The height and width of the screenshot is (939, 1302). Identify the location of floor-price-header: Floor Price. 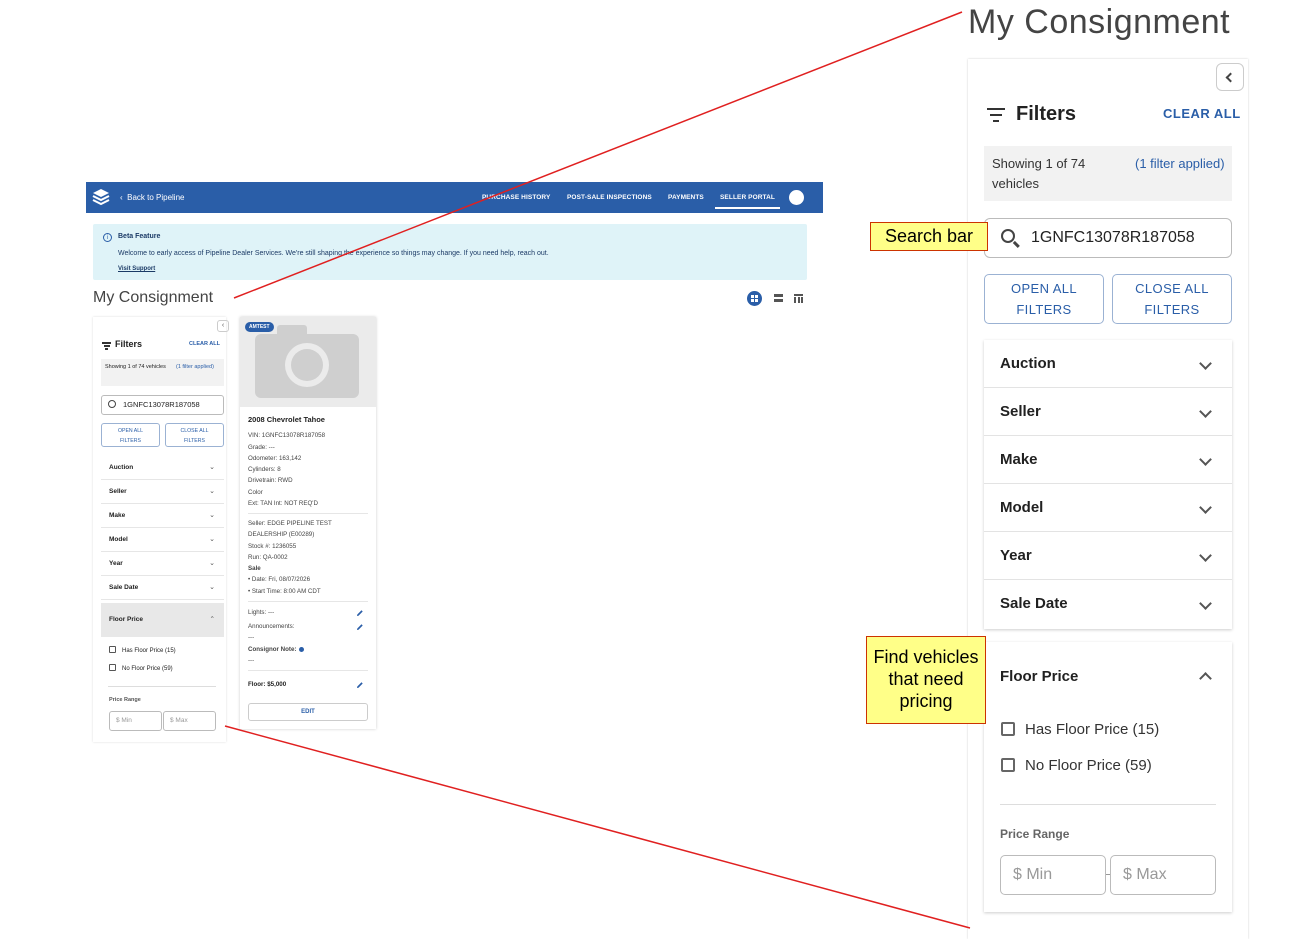
(1039, 676).